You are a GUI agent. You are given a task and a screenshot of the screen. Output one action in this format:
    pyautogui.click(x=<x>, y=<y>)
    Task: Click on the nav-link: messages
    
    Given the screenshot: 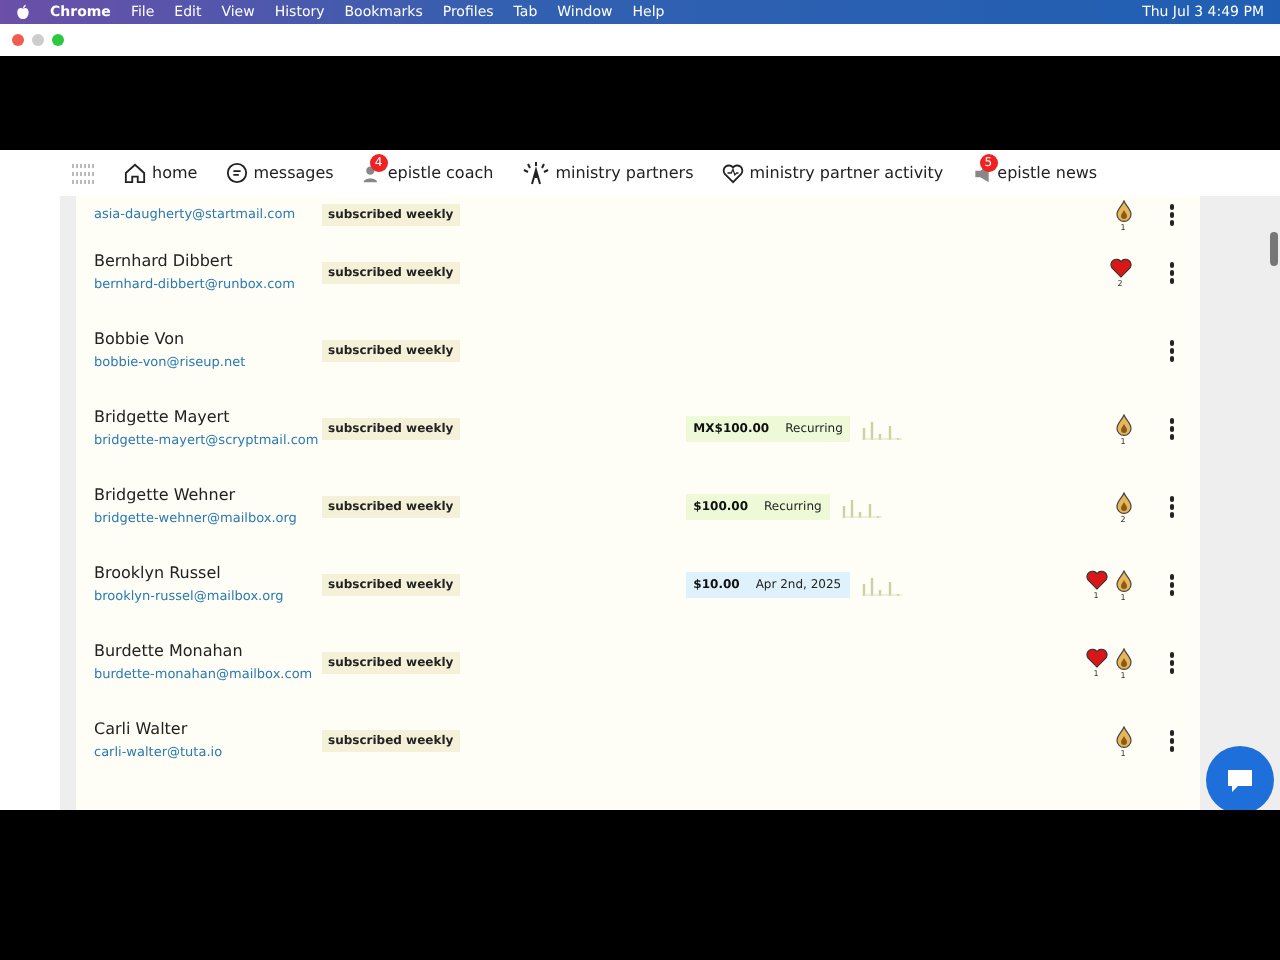 What is the action you would take?
    pyautogui.click(x=279, y=173)
    